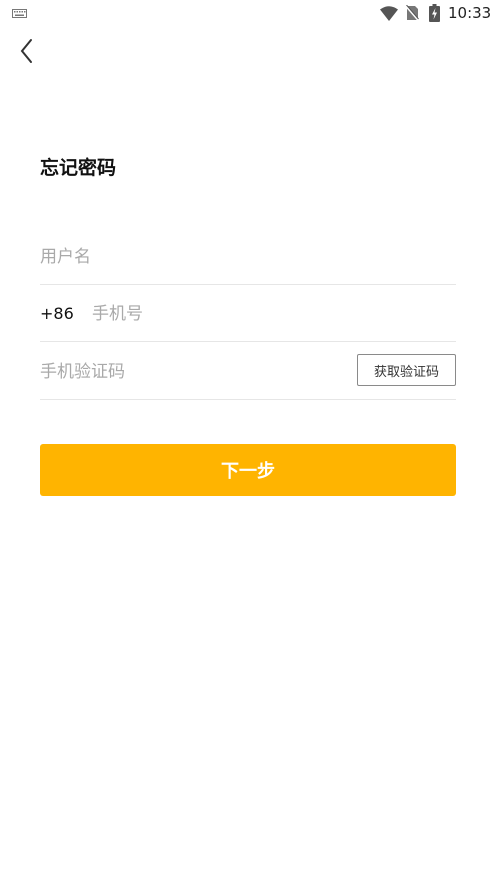  What do you see at coordinates (389, 13) in the screenshot?
I see `wifi-icon` at bounding box center [389, 13].